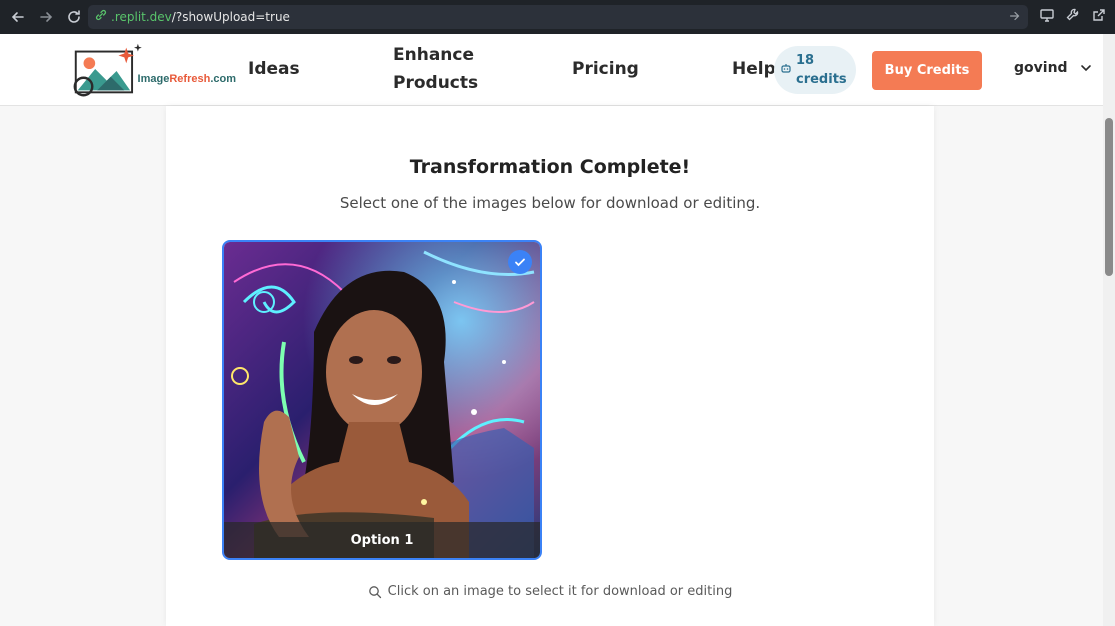 Image resolution: width=1115 pixels, height=626 pixels. What do you see at coordinates (1085, 68) in the screenshot?
I see `chevron-down-icon` at bounding box center [1085, 68].